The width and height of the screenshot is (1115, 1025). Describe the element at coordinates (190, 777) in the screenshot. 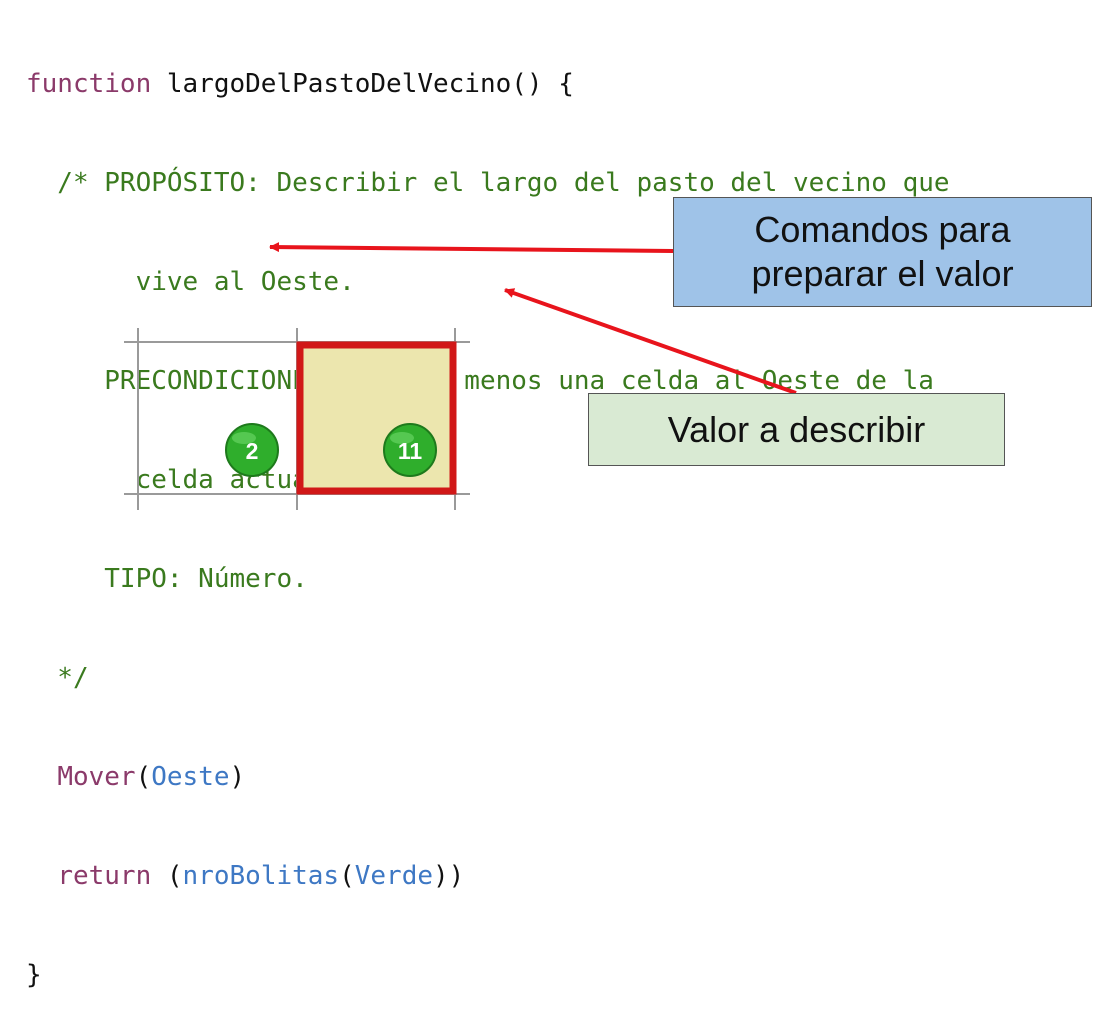

I see `direction-oeste: Oeste` at that location.